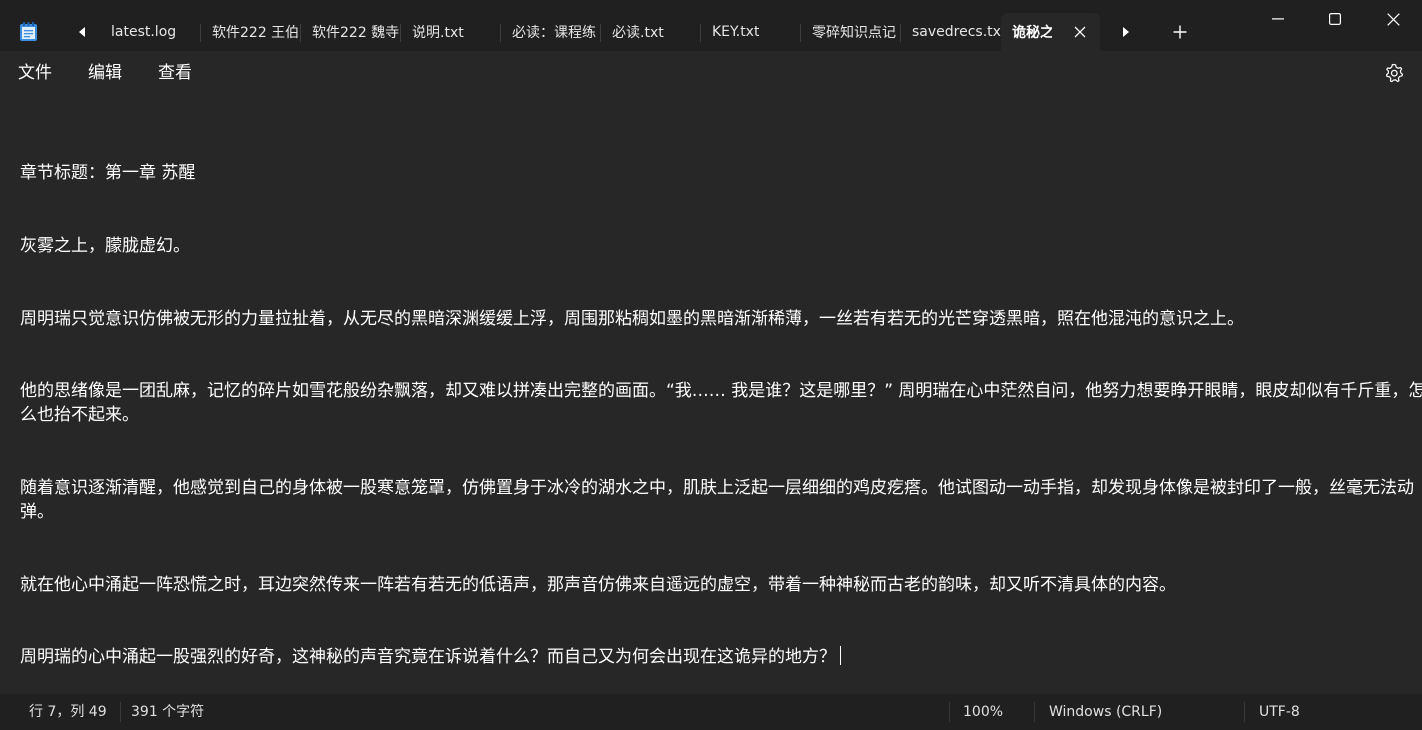 This screenshot has width=1422, height=730. Describe the element at coordinates (175, 73) in the screenshot. I see `menu-view: 查看` at that location.